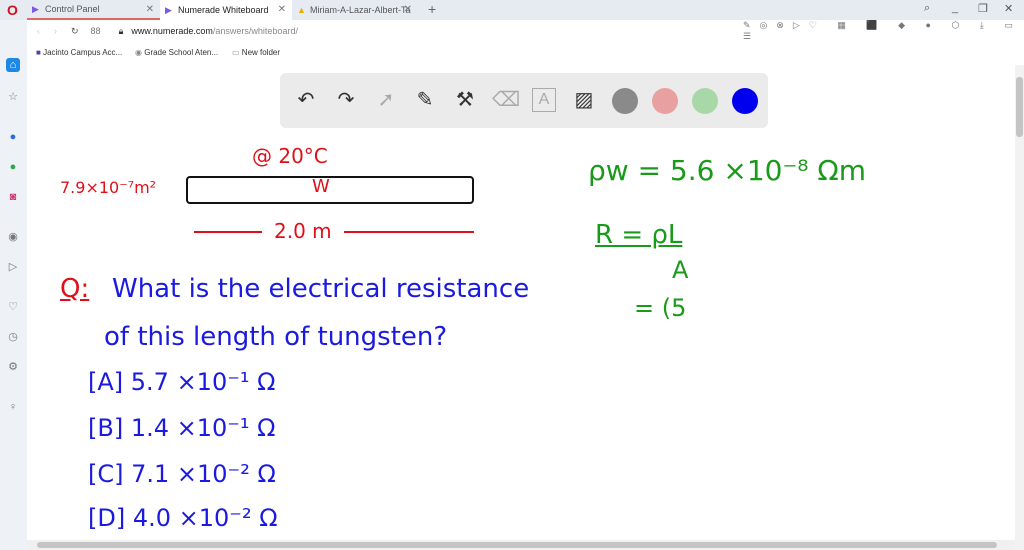 The height and width of the screenshot is (550, 1024). I want to click on option-b: [B] 1.4 ×10⁻¹ Ω, so click(182, 428).